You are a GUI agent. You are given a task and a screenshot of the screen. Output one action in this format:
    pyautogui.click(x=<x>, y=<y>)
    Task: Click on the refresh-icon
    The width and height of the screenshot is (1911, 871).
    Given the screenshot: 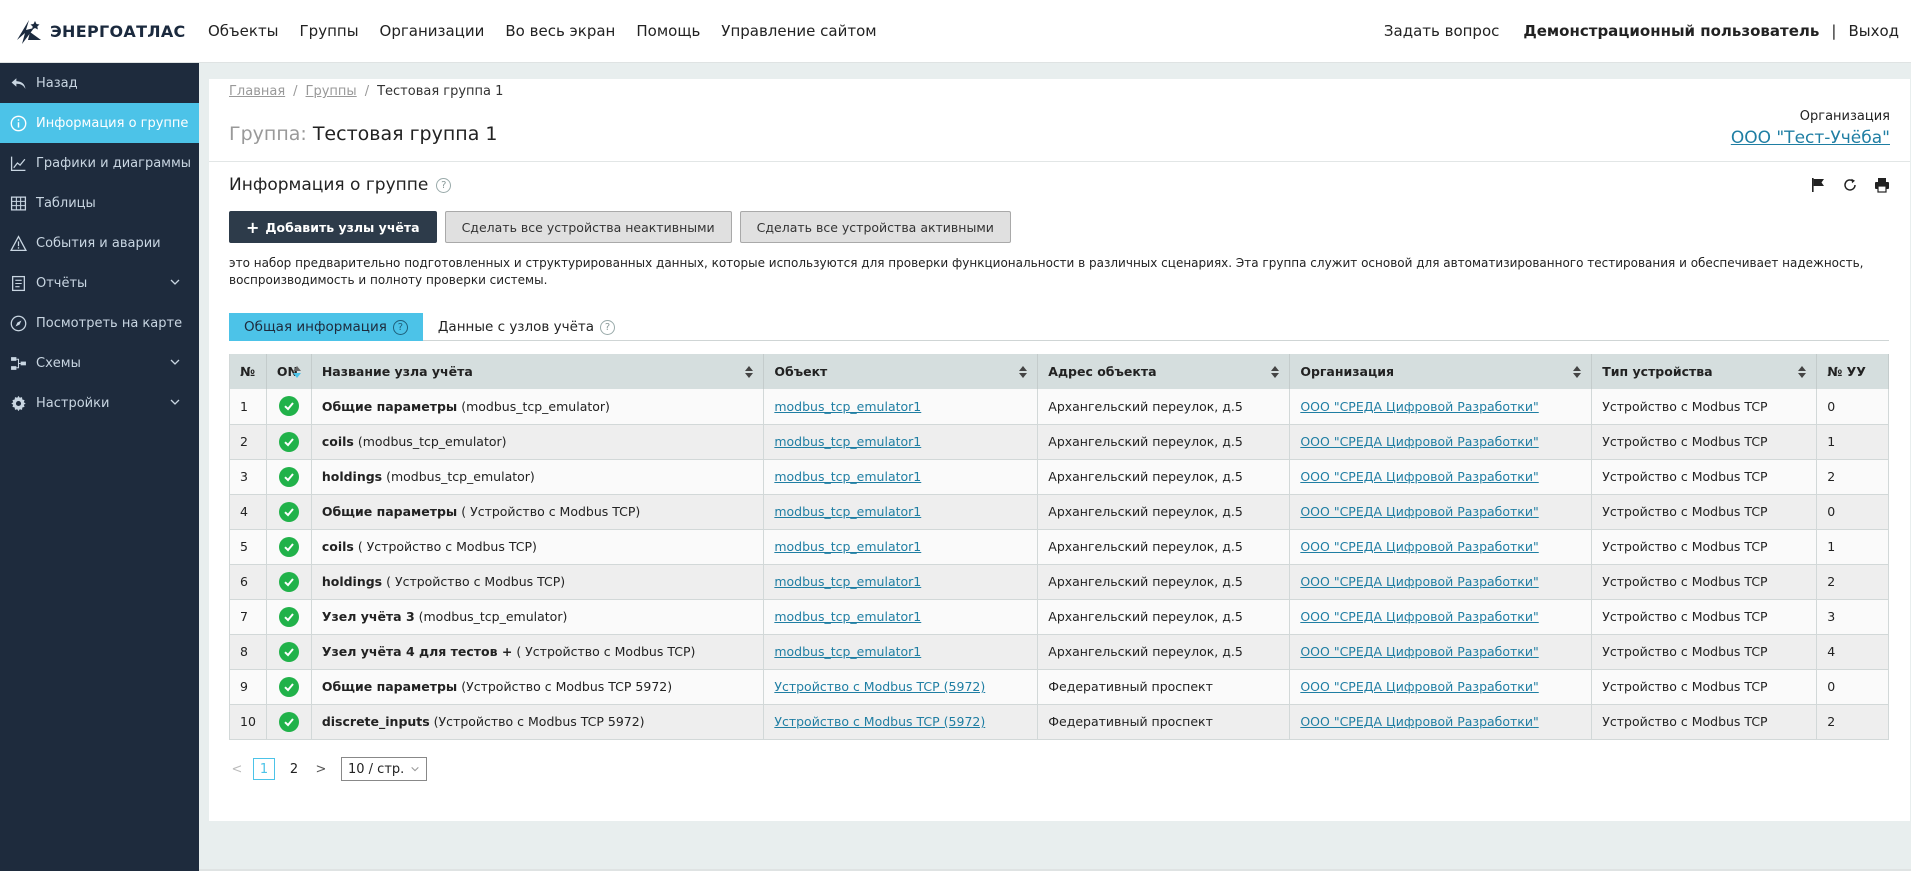 What is the action you would take?
    pyautogui.click(x=1850, y=185)
    